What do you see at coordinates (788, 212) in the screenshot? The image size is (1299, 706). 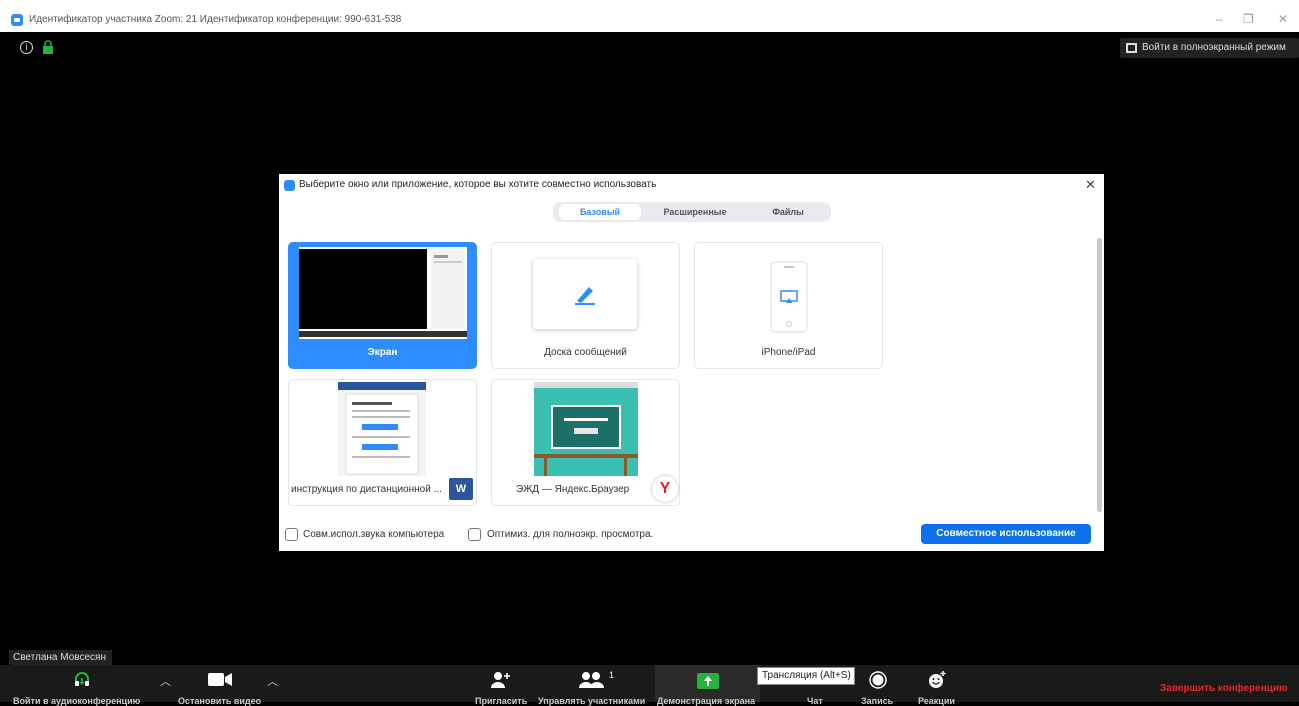 I see `tab-files: Файлы` at bounding box center [788, 212].